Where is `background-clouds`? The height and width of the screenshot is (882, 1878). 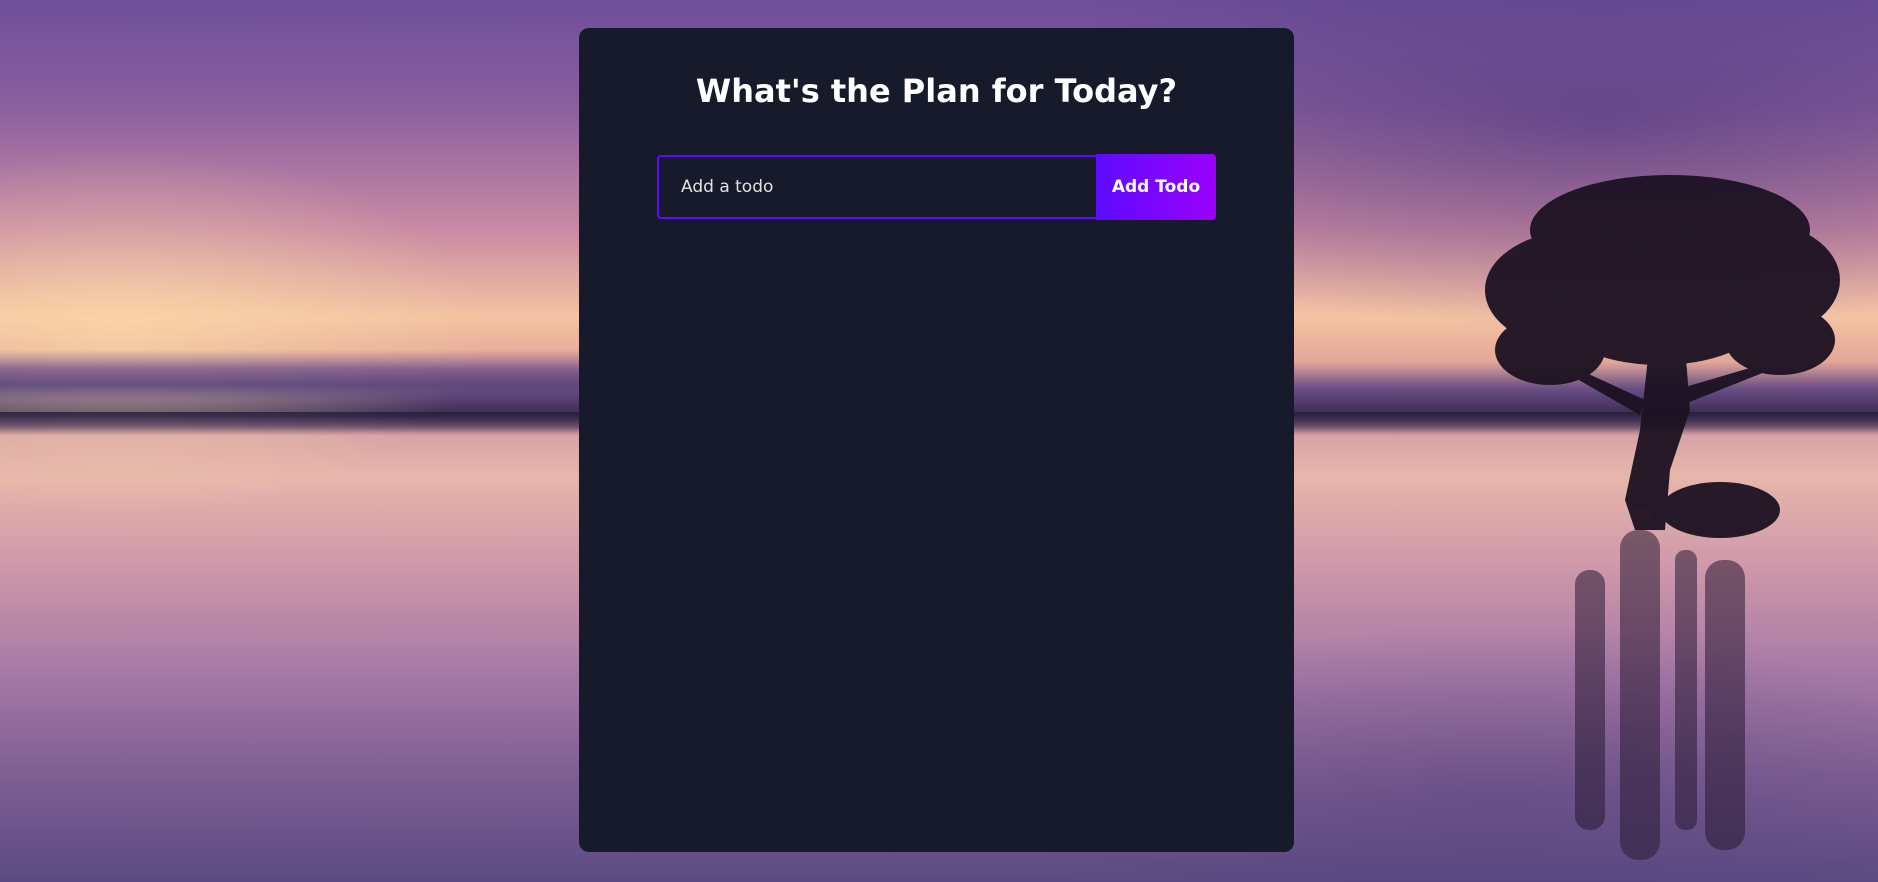
background-clouds is located at coordinates (300, 375).